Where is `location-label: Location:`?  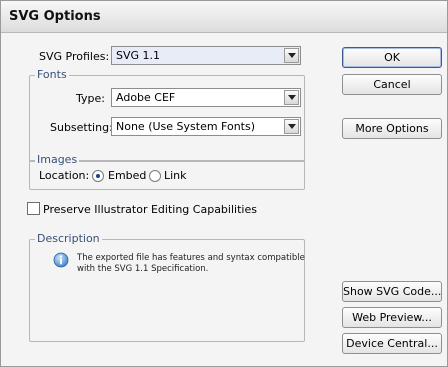 location-label: Location: is located at coordinates (64, 175).